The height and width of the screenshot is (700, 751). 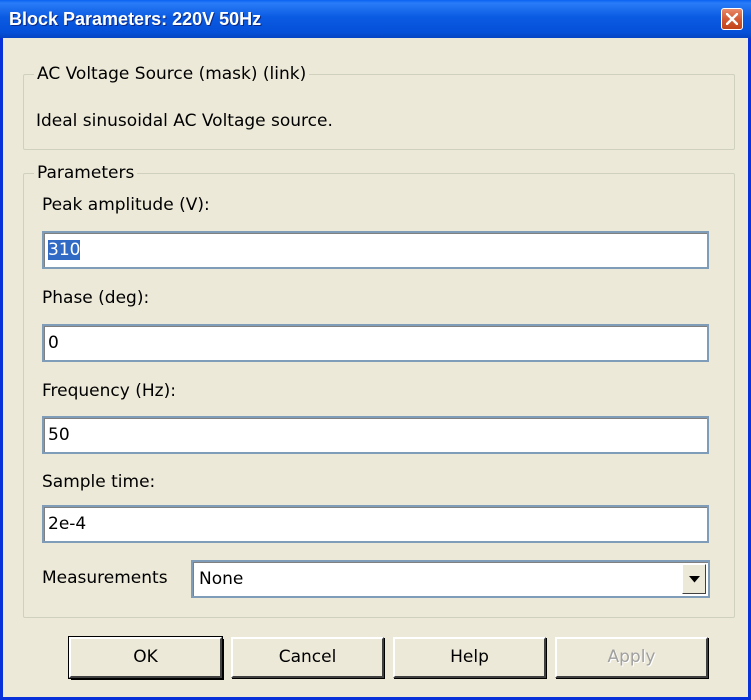 What do you see at coordinates (53, 343) in the screenshot?
I see `phase-value: 0` at bounding box center [53, 343].